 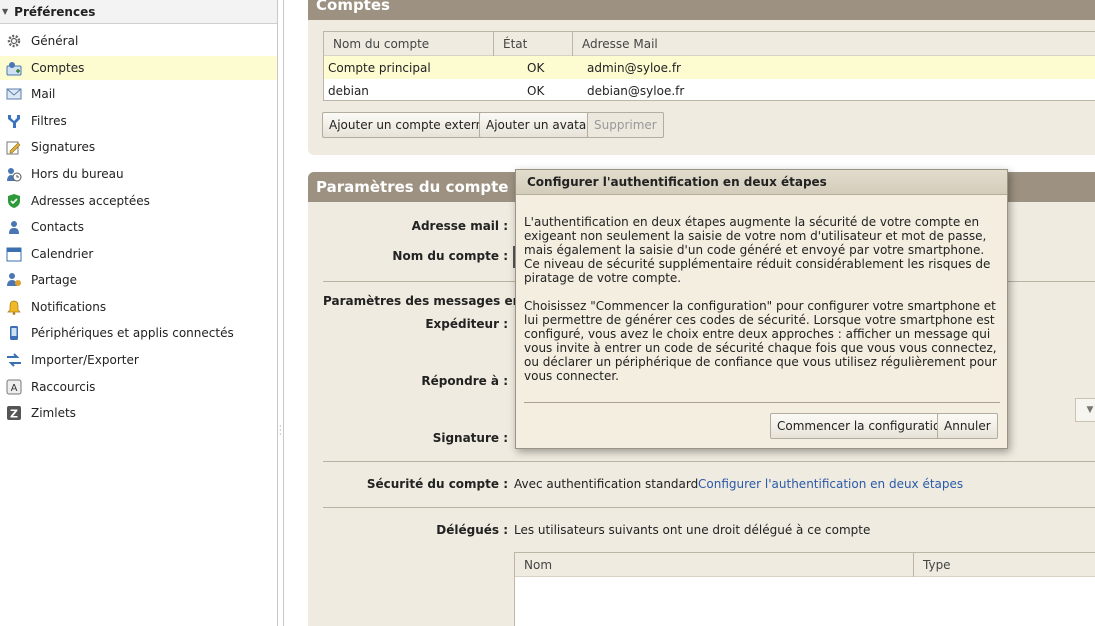 What do you see at coordinates (615, 44) in the screenshot?
I see `column-header-email: Adresse Mail` at bounding box center [615, 44].